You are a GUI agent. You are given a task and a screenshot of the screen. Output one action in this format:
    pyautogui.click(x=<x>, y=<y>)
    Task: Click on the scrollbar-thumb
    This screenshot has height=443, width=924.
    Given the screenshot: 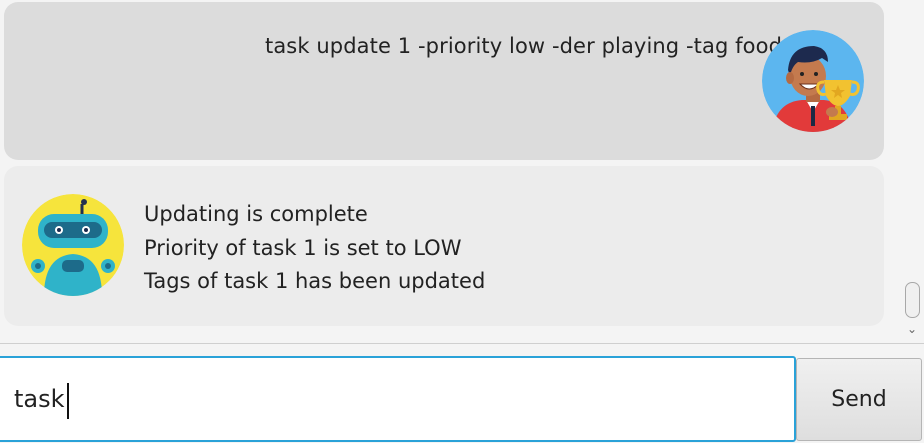 What is the action you would take?
    pyautogui.click(x=912, y=300)
    